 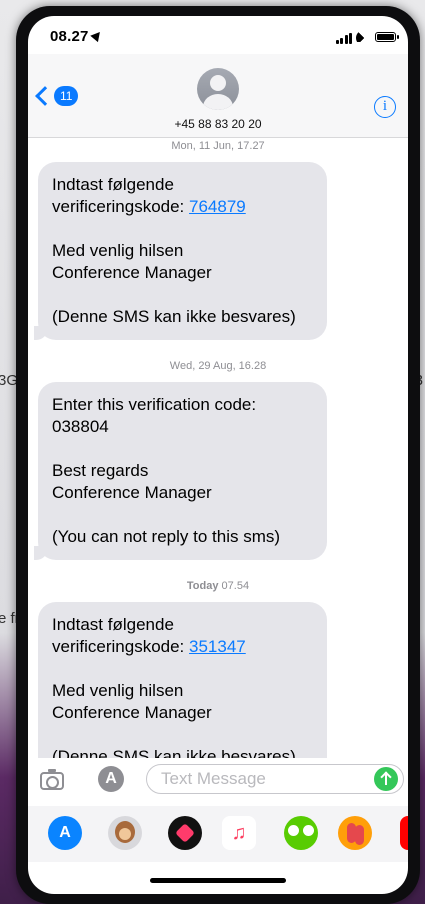 I want to click on youtube-icon, so click(x=404, y=833).